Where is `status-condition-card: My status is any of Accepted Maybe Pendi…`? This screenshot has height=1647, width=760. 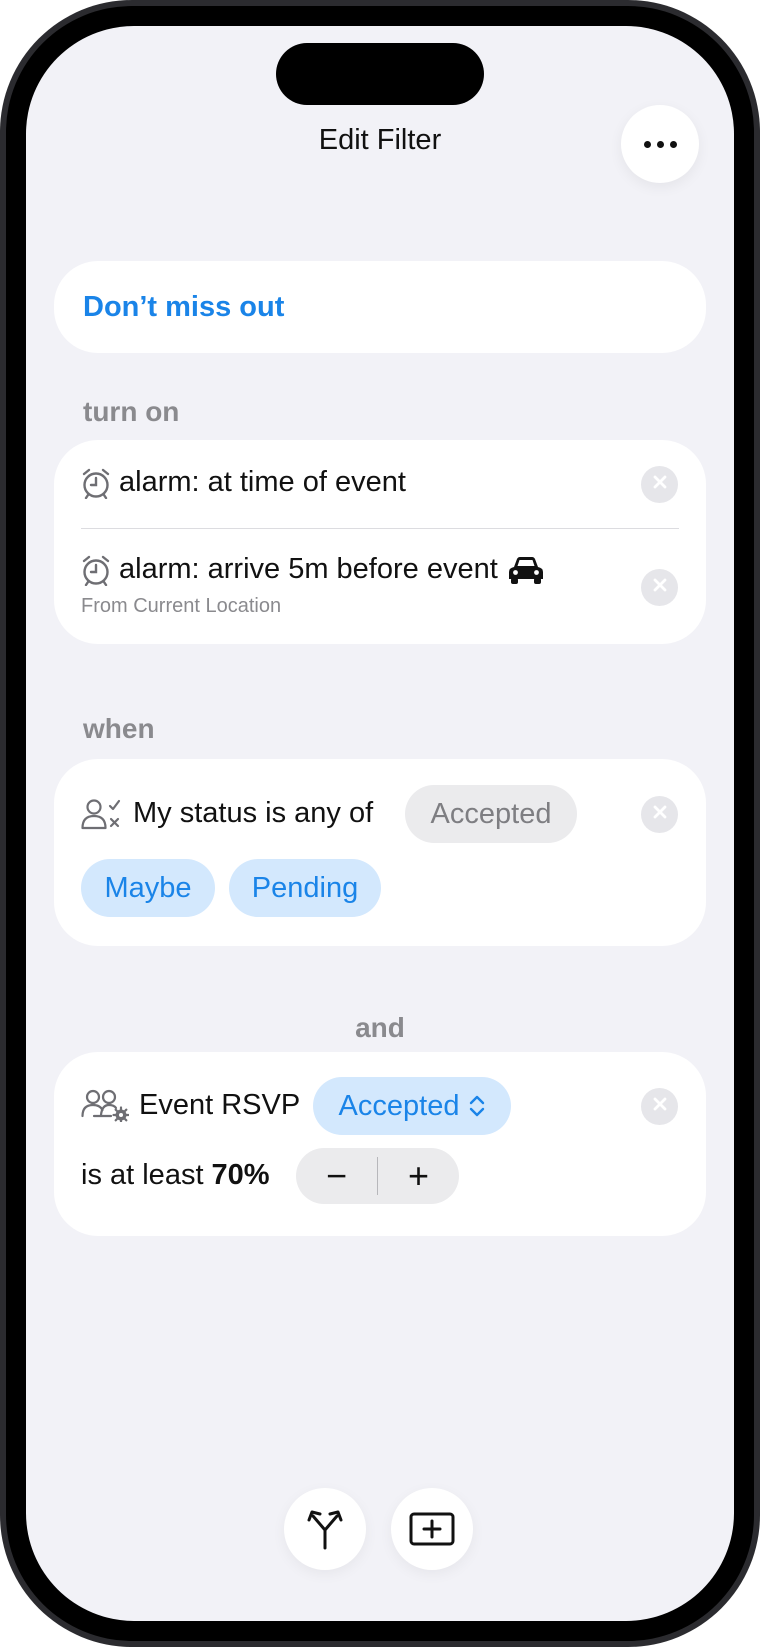
status-condition-card: My status is any of Accepted Maybe Pendi… is located at coordinates (380, 852).